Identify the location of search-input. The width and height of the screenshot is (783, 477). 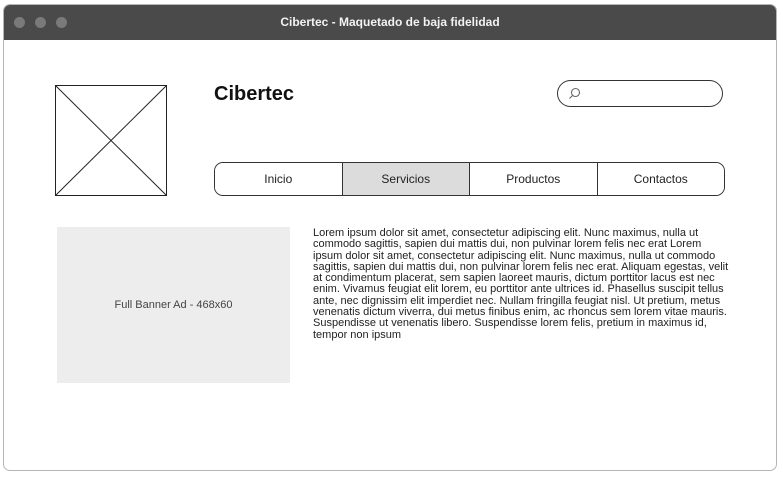
(652, 94).